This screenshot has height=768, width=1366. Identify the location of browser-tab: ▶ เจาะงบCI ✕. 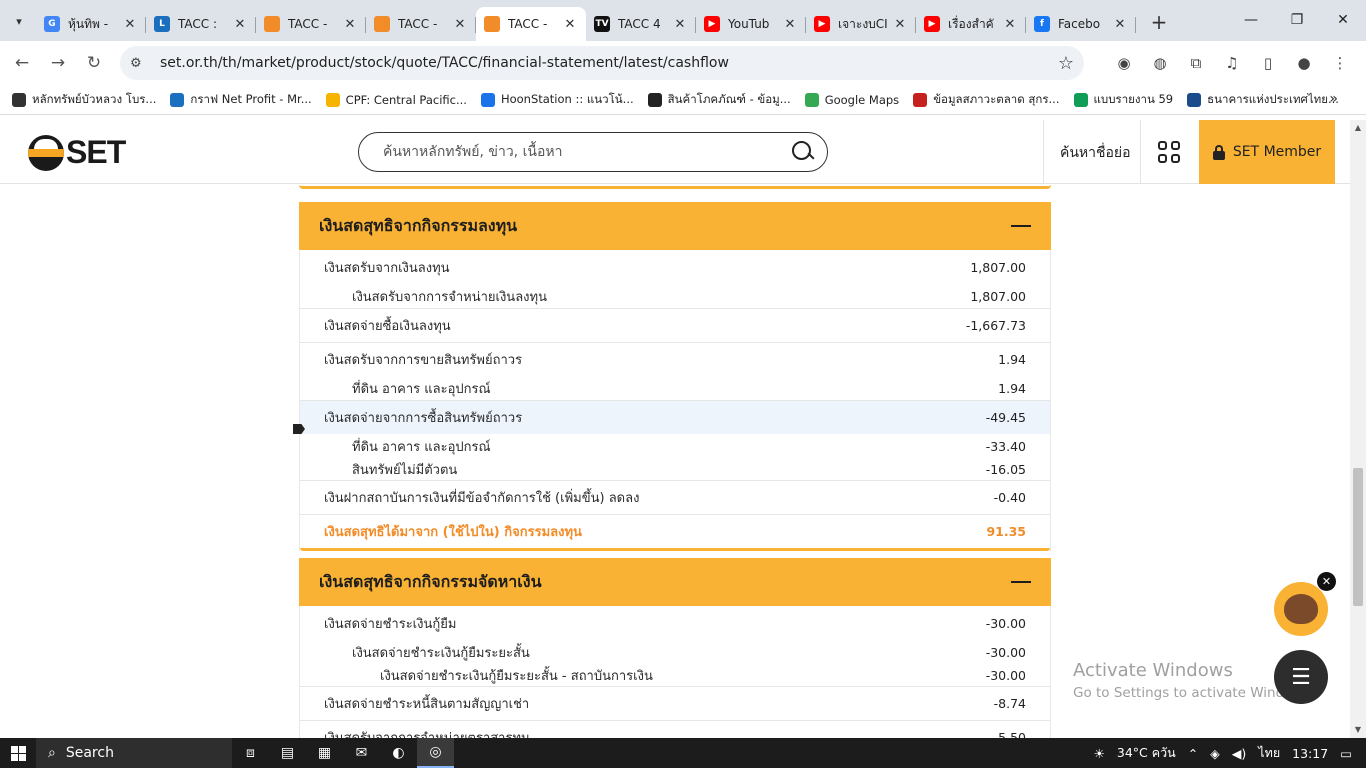
(861, 24).